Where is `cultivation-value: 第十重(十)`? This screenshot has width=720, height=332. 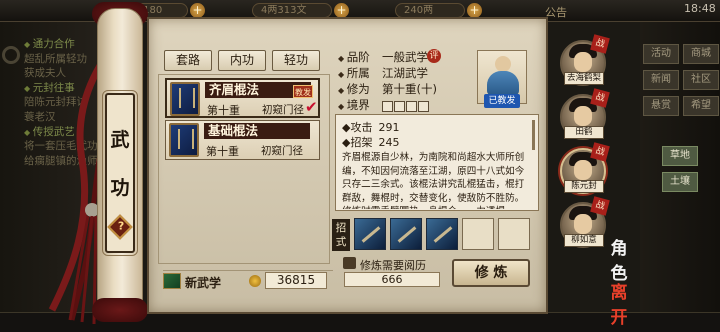
cultivation-value: 第十重(十) is located at coordinates (409, 89).